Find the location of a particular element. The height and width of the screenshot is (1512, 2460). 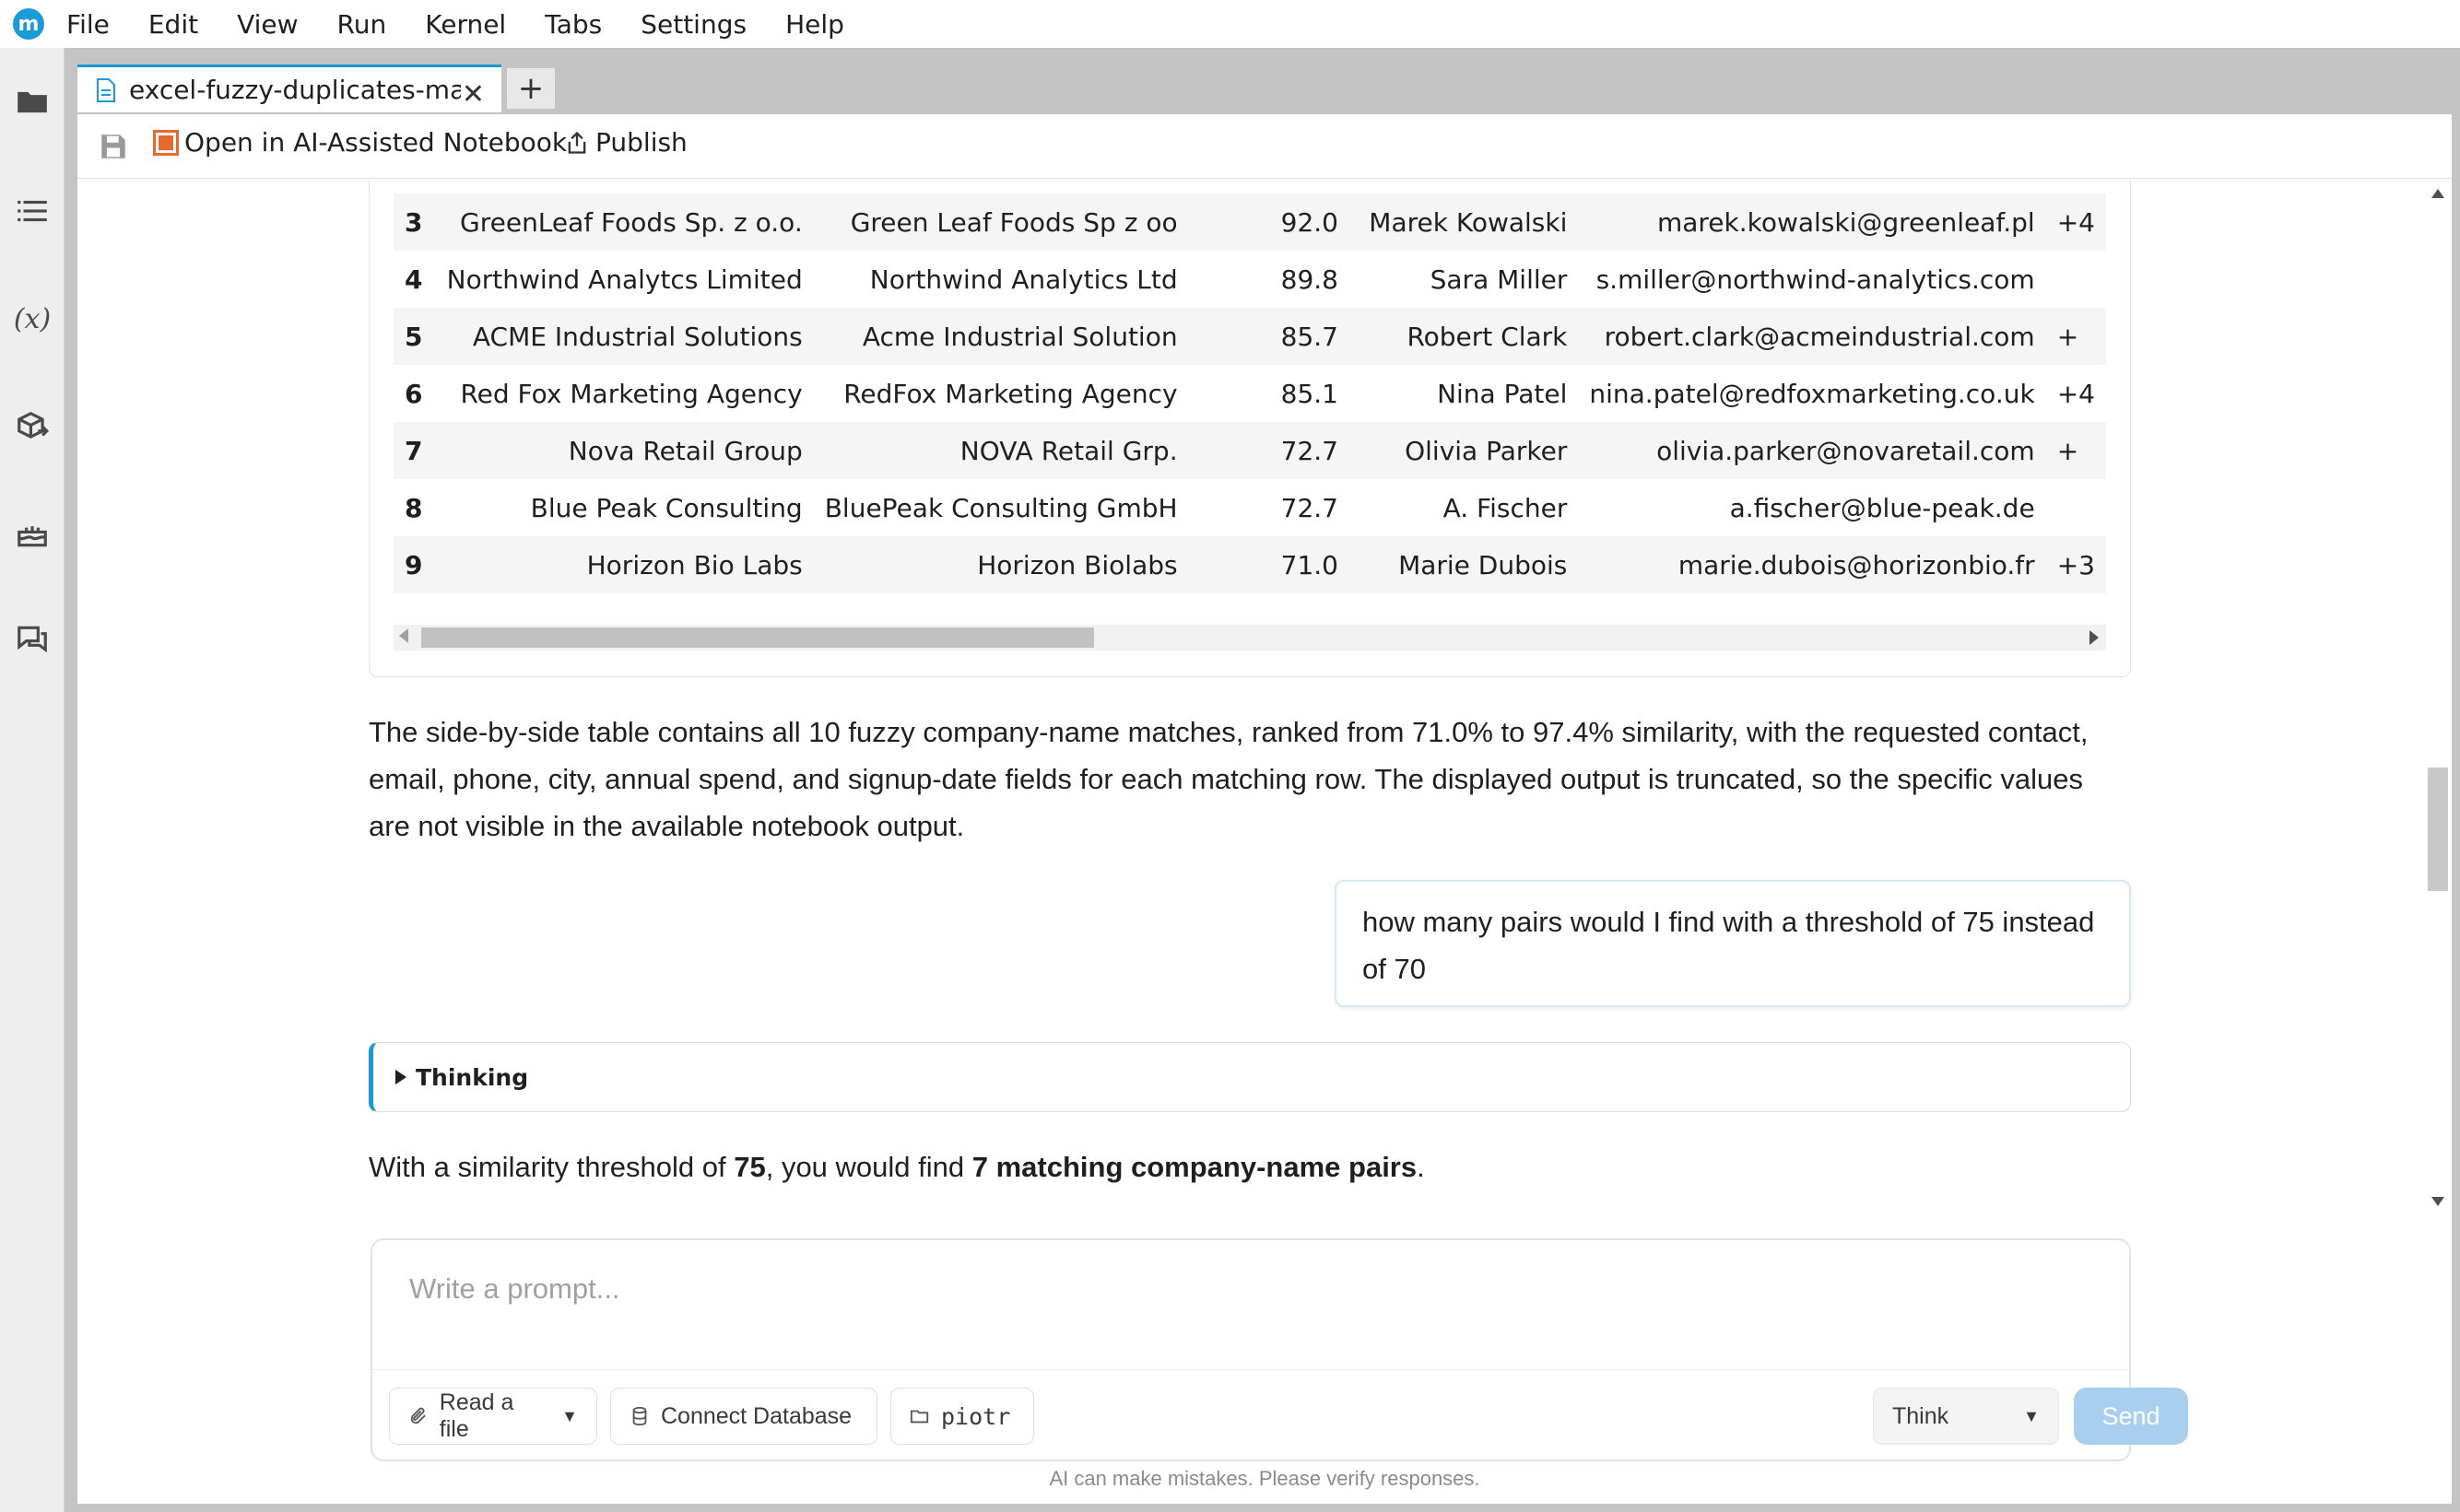

email-cell: marek.kowalski@greenleaf.pl is located at coordinates (1812, 222).